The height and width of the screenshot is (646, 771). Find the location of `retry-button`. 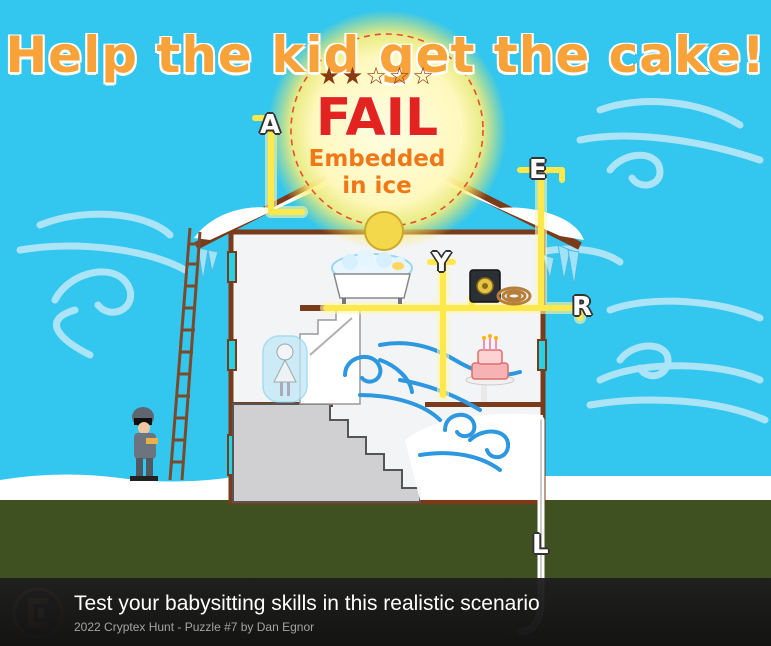

retry-button is located at coordinates (384, 231).